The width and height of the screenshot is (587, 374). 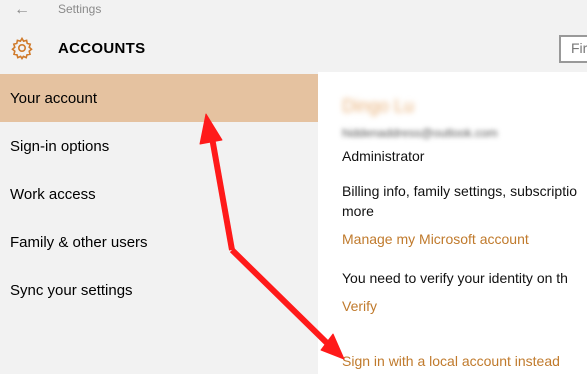 What do you see at coordinates (102, 48) in the screenshot?
I see `page-title: ACCOUNTS` at bounding box center [102, 48].